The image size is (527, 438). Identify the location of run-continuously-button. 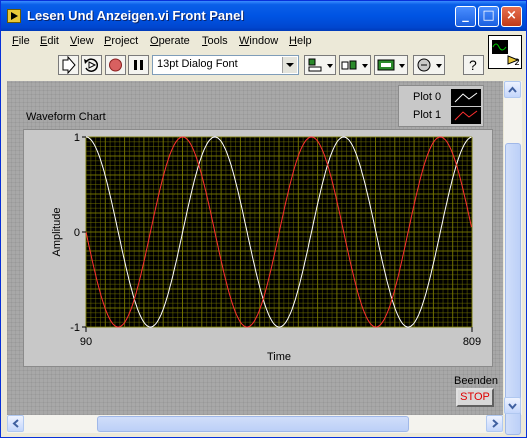
(91, 65).